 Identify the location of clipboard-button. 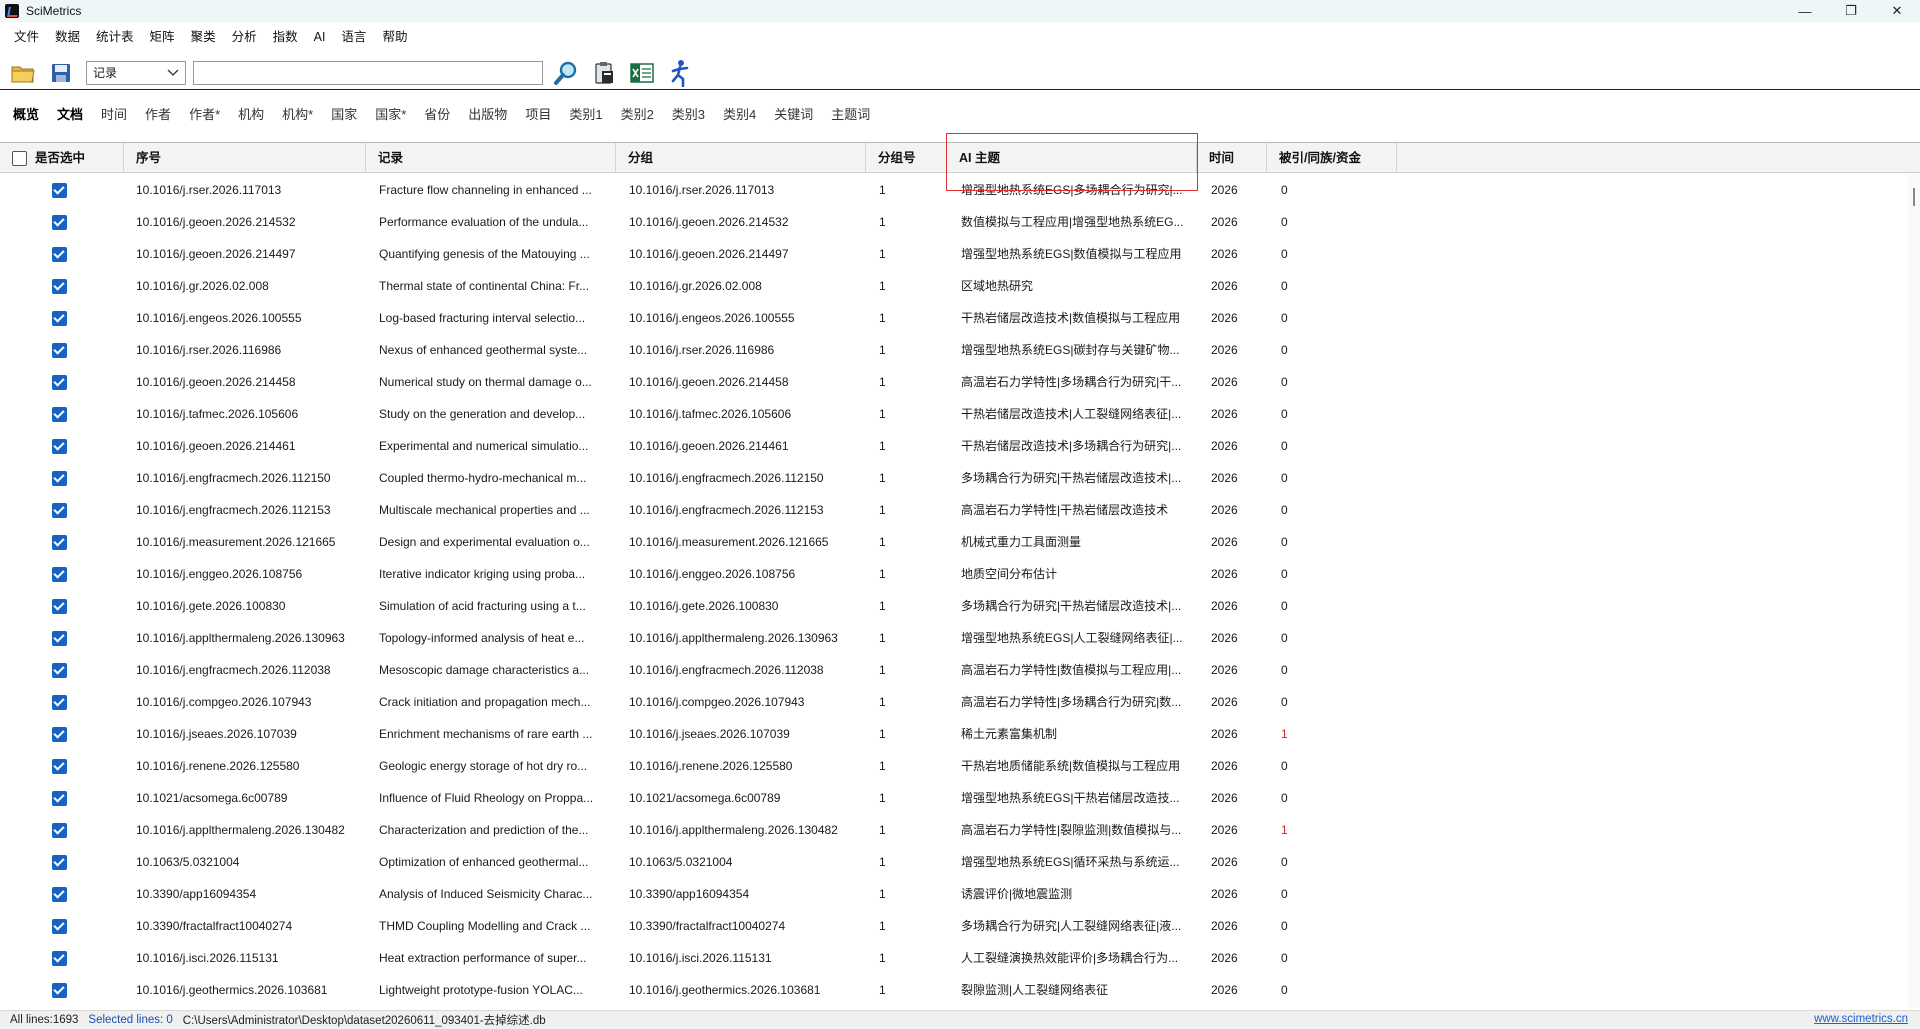
(604, 73).